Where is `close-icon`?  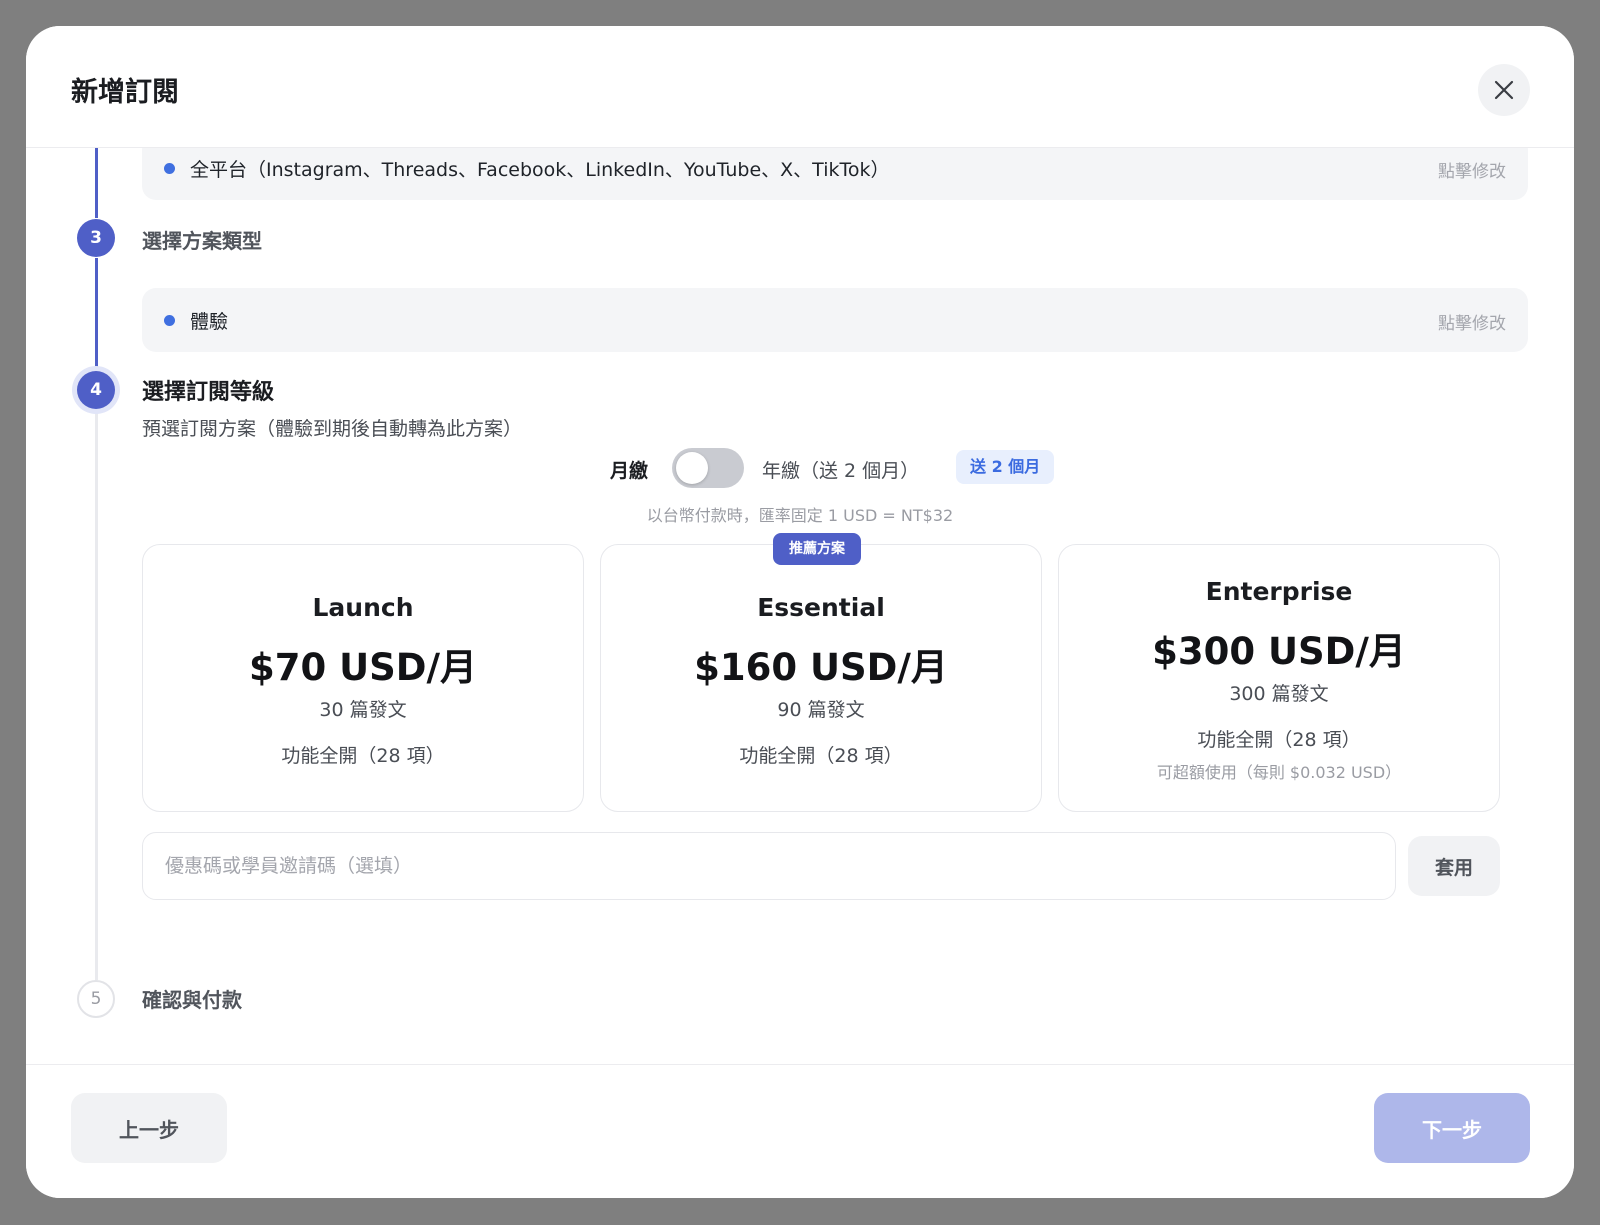 close-icon is located at coordinates (1504, 90).